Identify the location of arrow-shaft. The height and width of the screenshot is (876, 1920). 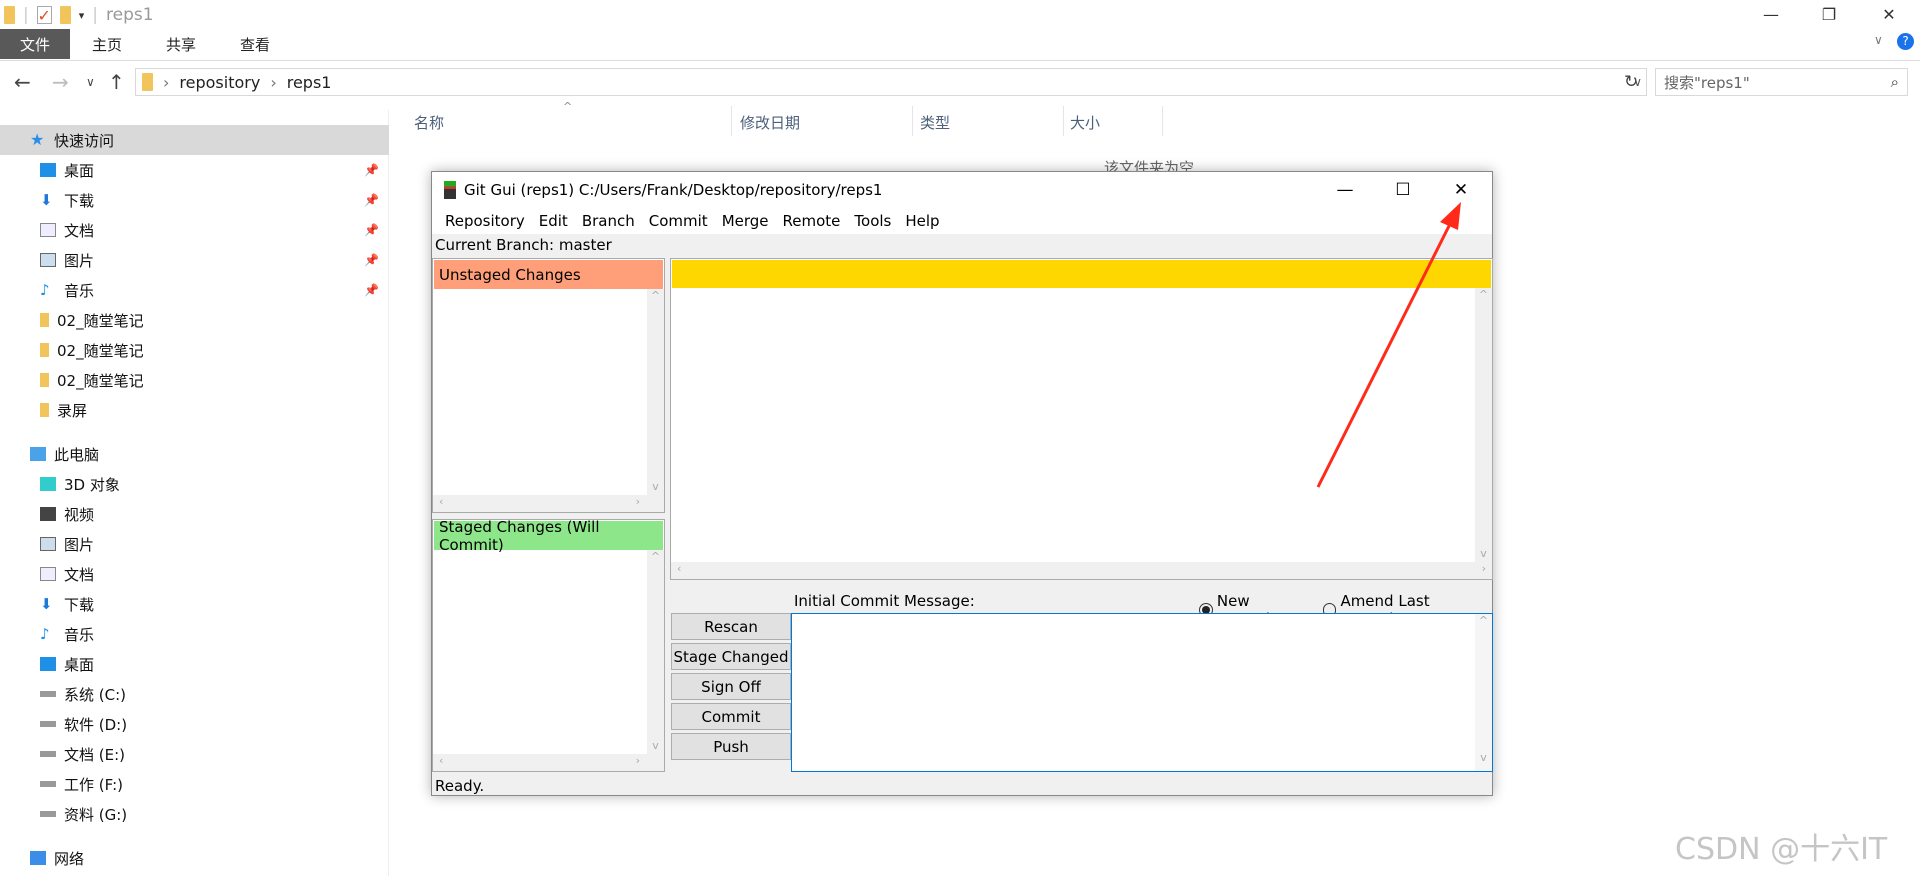
(1385, 353).